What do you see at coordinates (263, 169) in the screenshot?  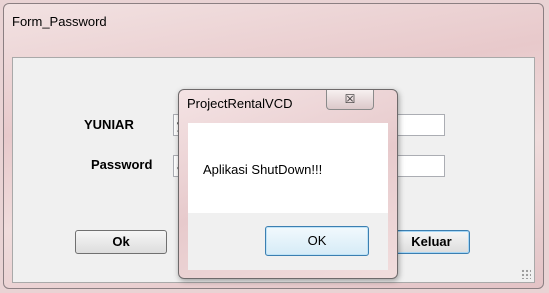 I see `message-text: Aplikasi ShutDown!!!` at bounding box center [263, 169].